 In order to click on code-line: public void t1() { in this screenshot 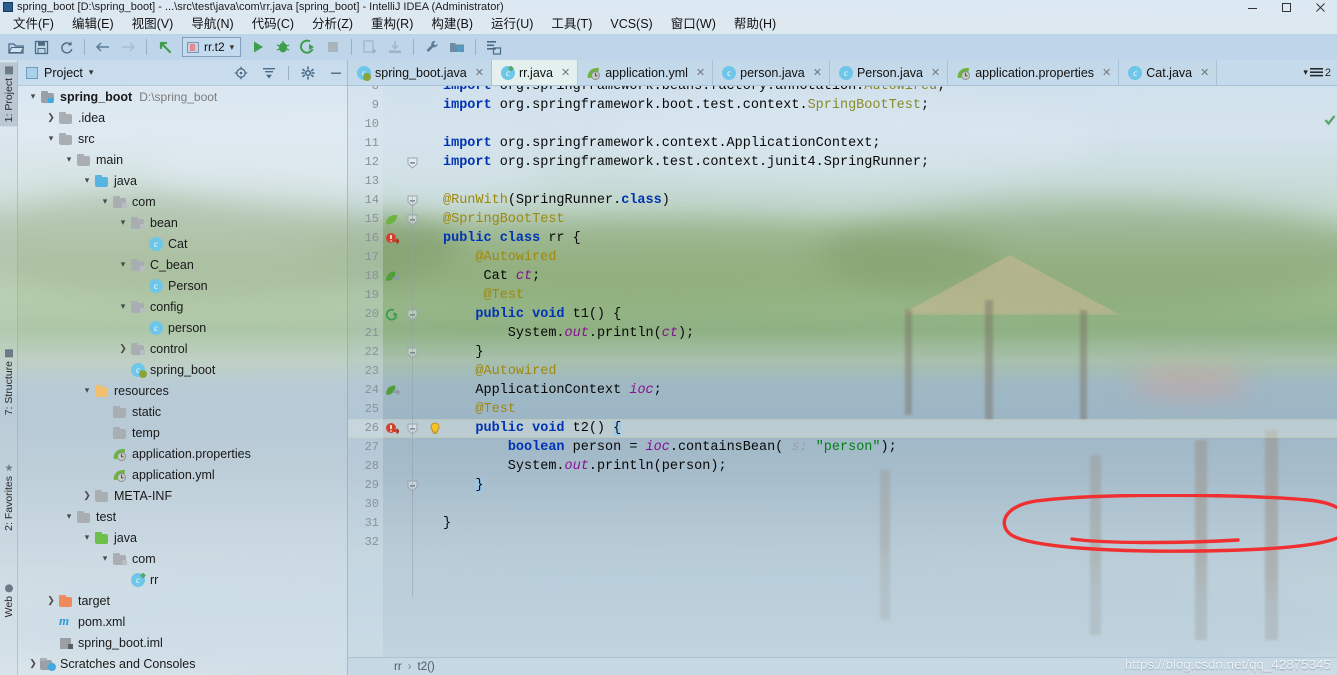, I will do `click(532, 314)`.